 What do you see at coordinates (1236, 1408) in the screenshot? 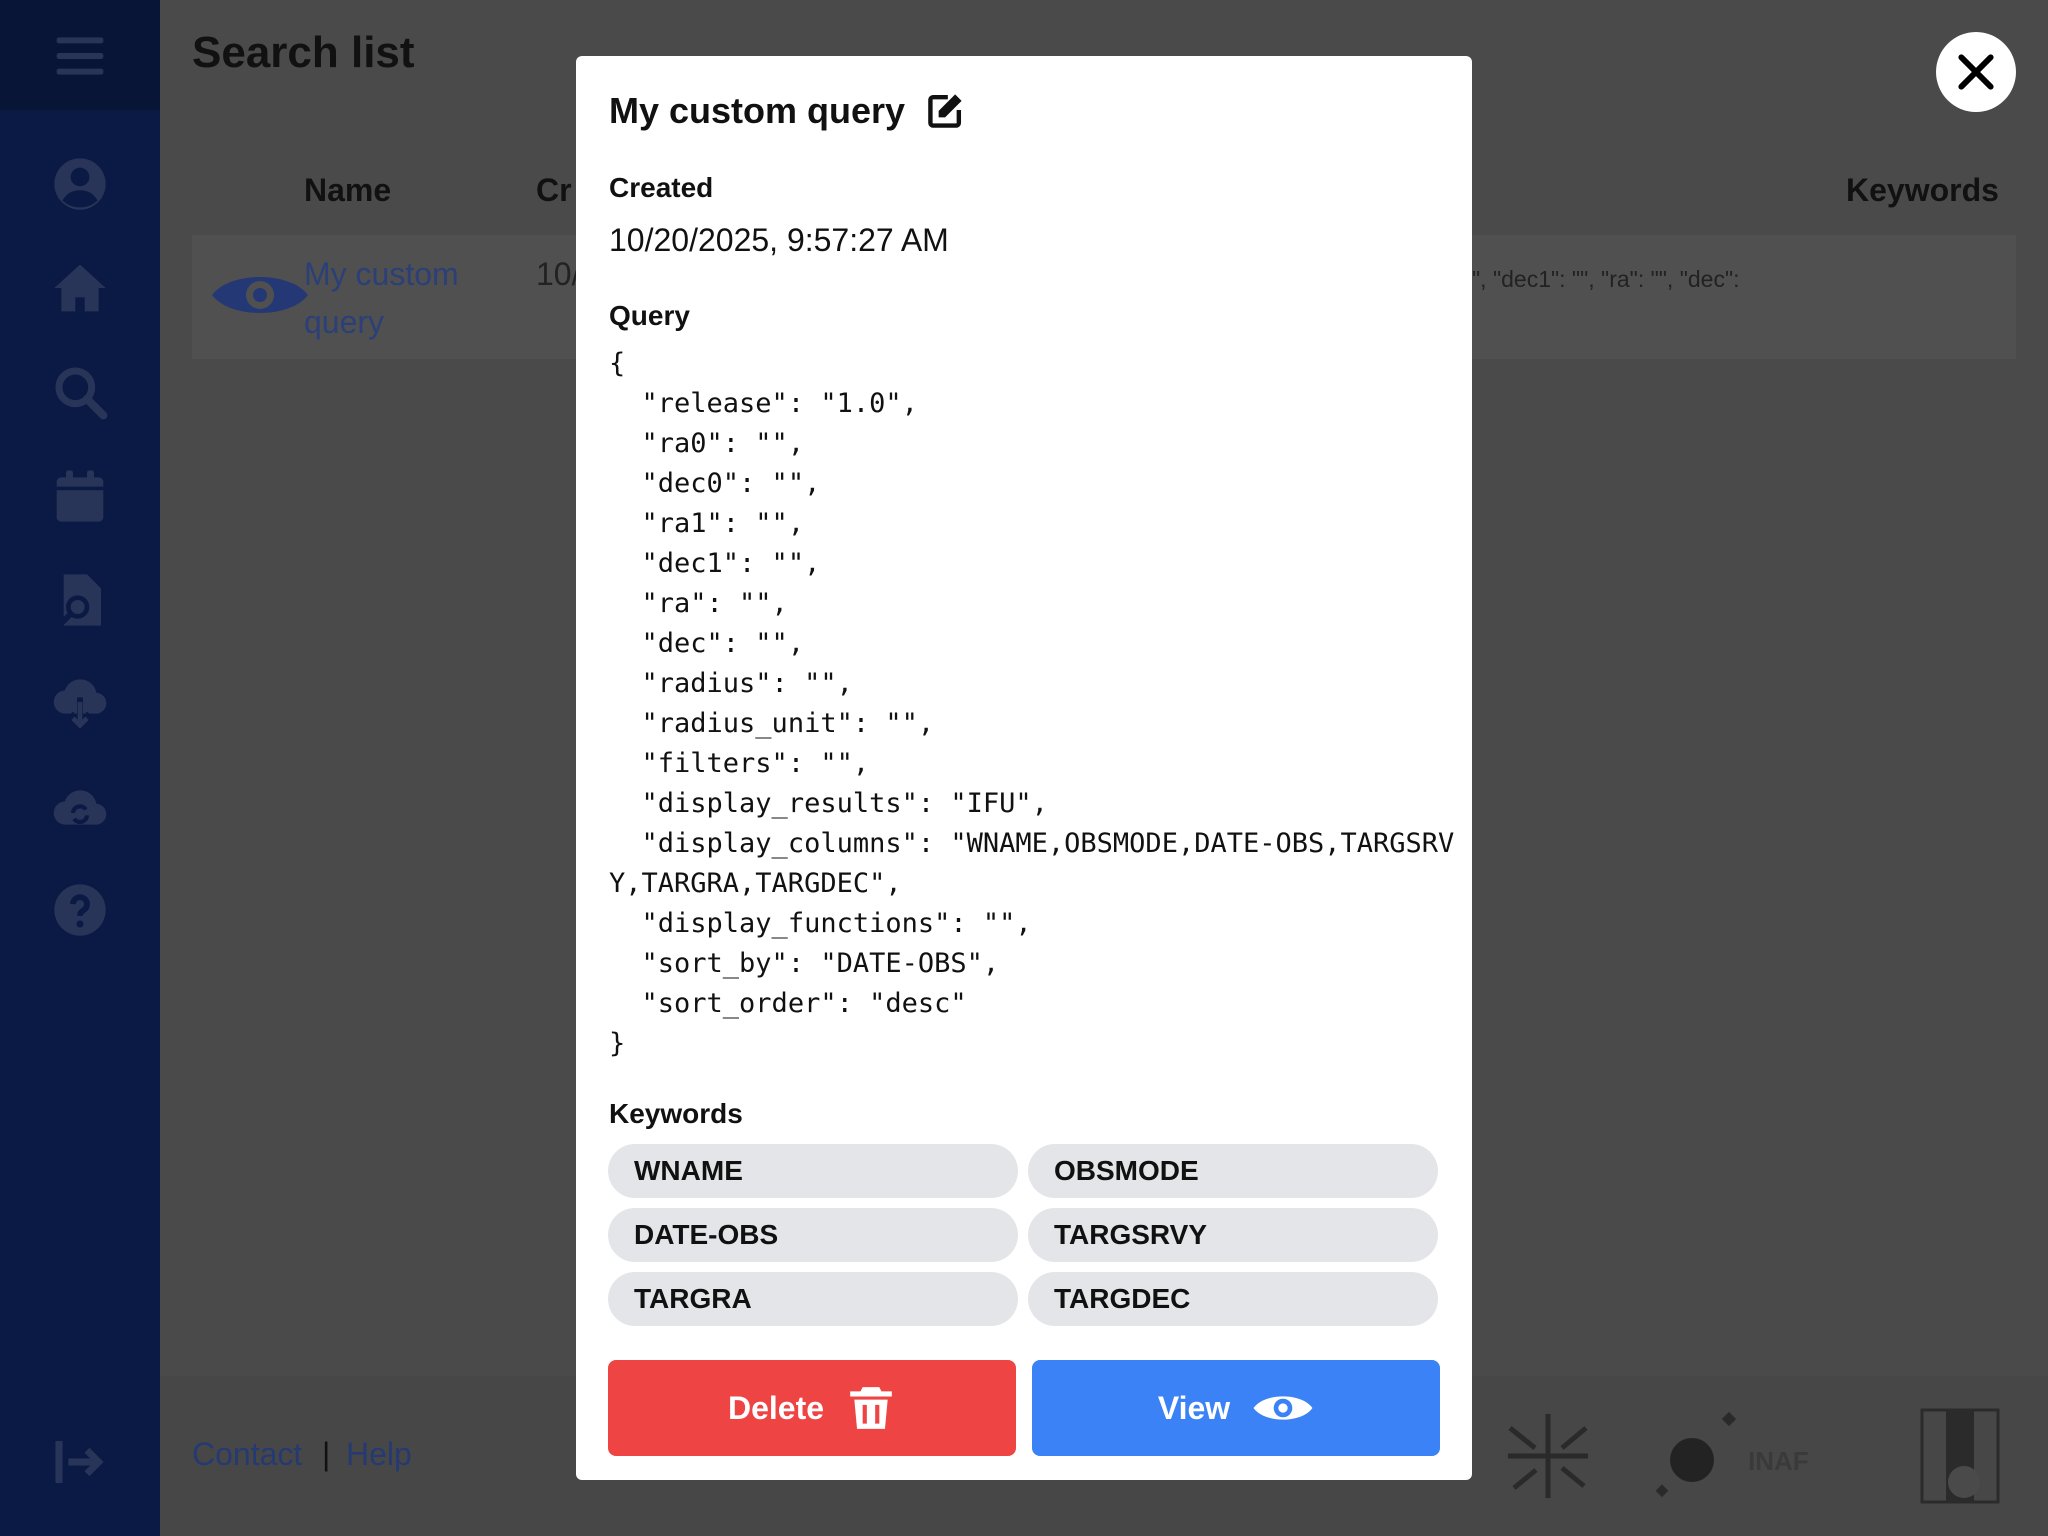
I see `view-button: View` at bounding box center [1236, 1408].